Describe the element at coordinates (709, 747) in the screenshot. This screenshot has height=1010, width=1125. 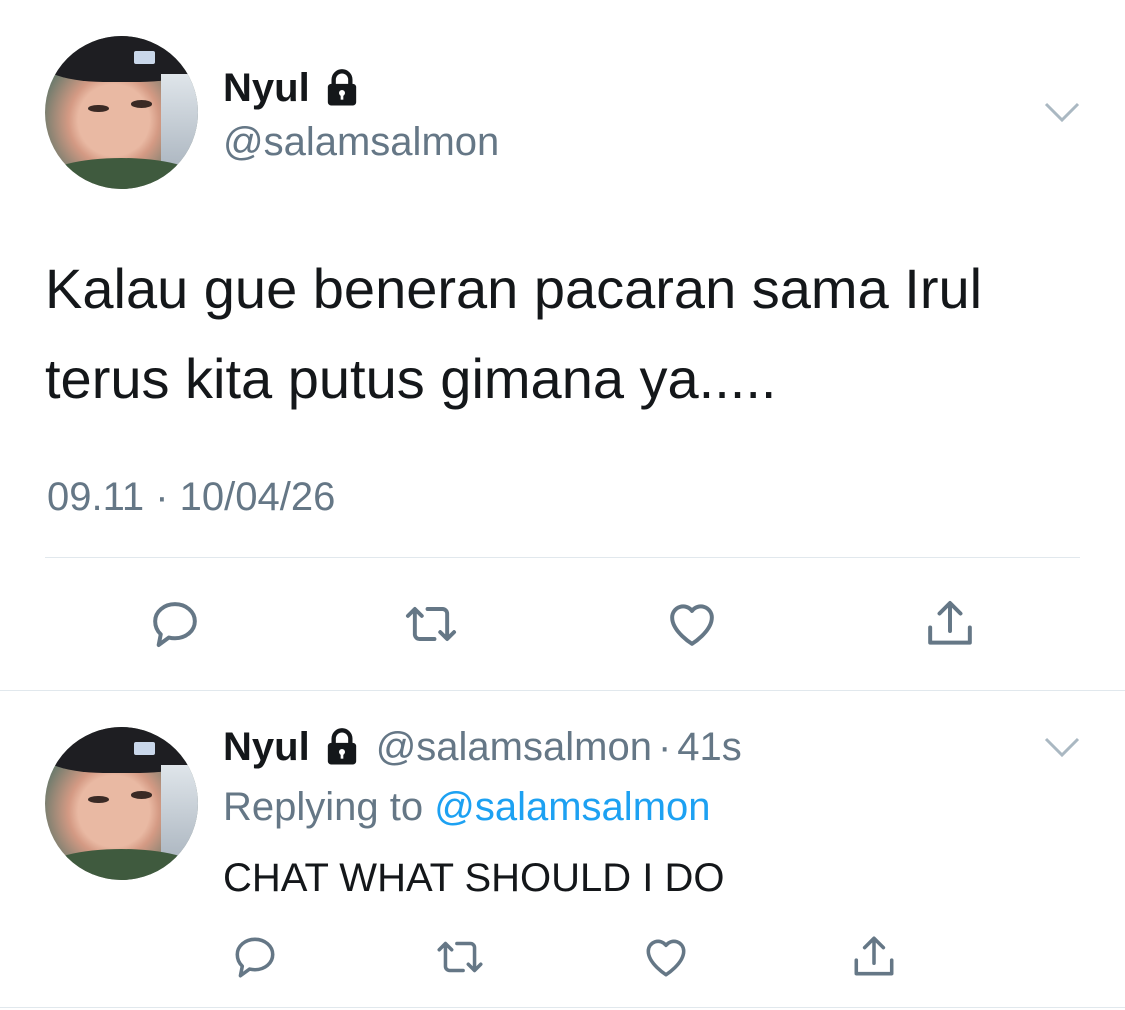
I see `tweet-age: 41s` at that location.